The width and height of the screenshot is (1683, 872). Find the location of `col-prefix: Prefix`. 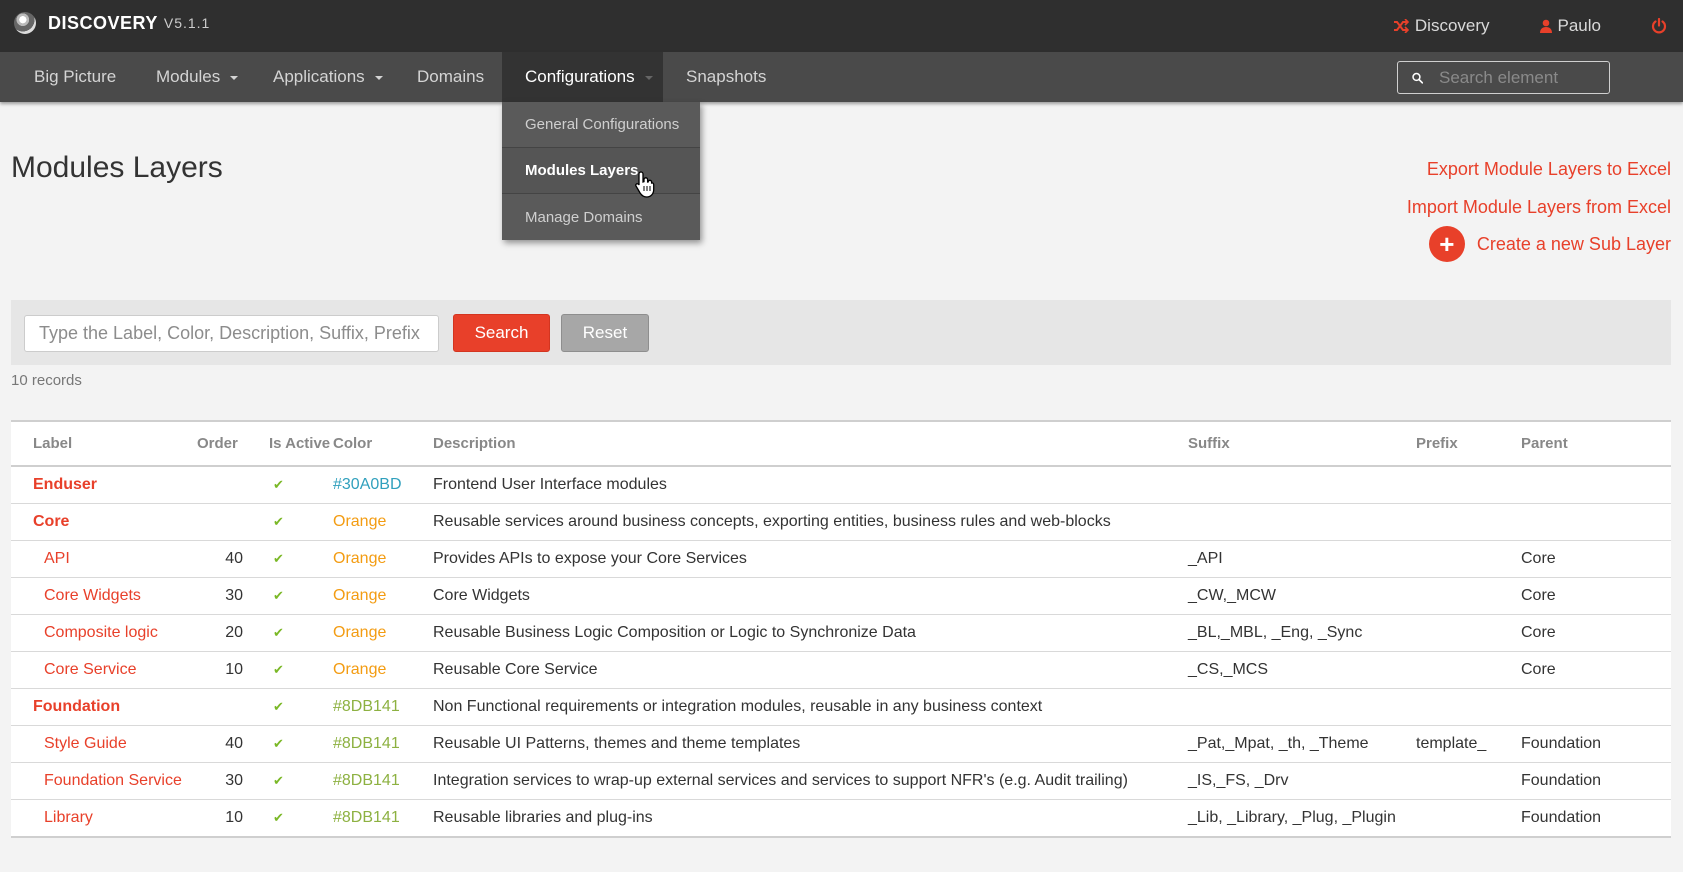

col-prefix: Prefix is located at coordinates (1468, 444).